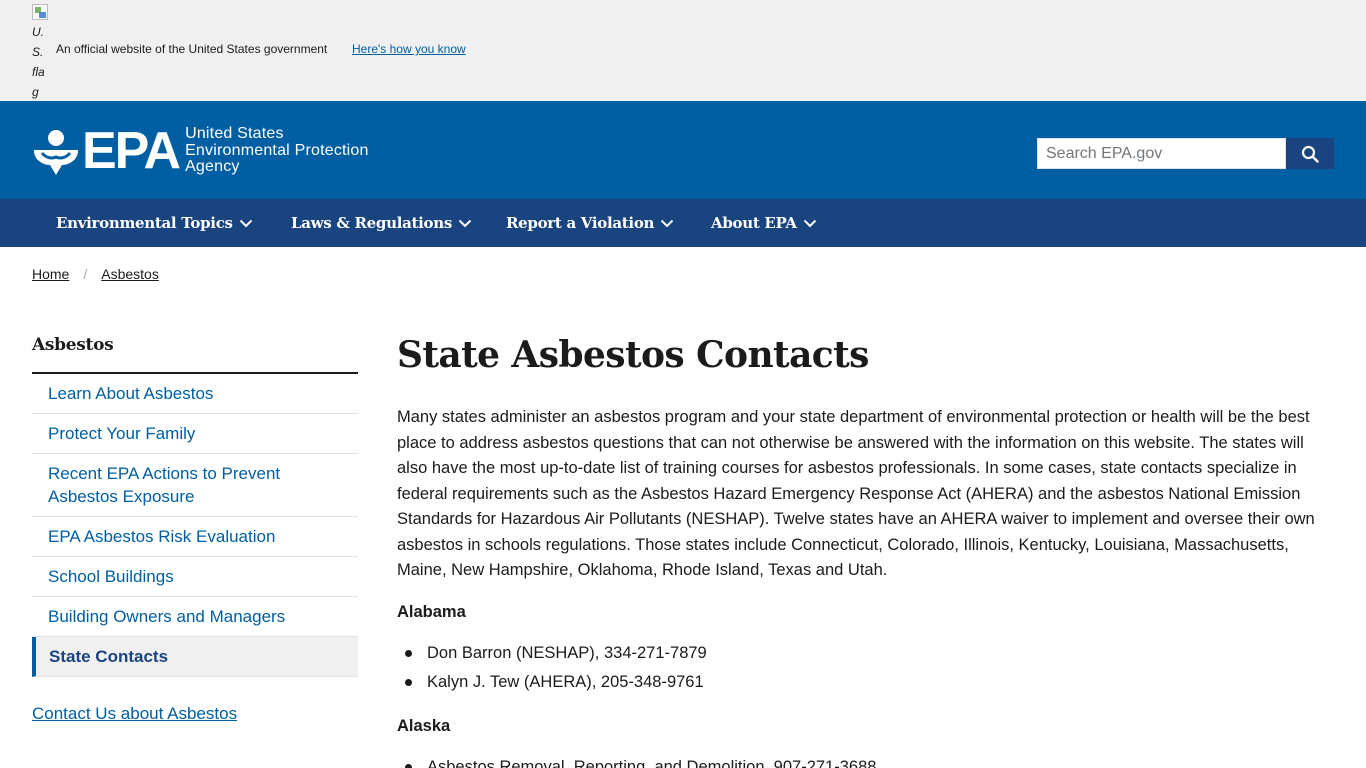 The image size is (1366, 768). What do you see at coordinates (144, 223) in the screenshot?
I see `nav-label: Environmental Topics` at bounding box center [144, 223].